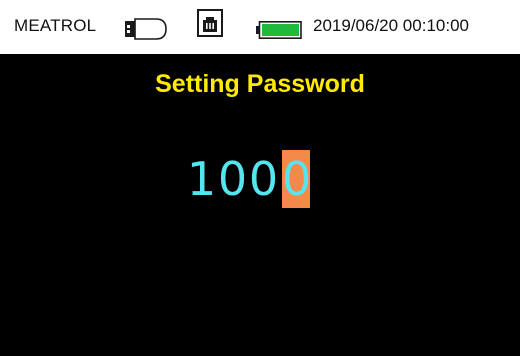 The width and height of the screenshot is (520, 356). What do you see at coordinates (260, 84) in the screenshot?
I see `page-title: Setting Password` at bounding box center [260, 84].